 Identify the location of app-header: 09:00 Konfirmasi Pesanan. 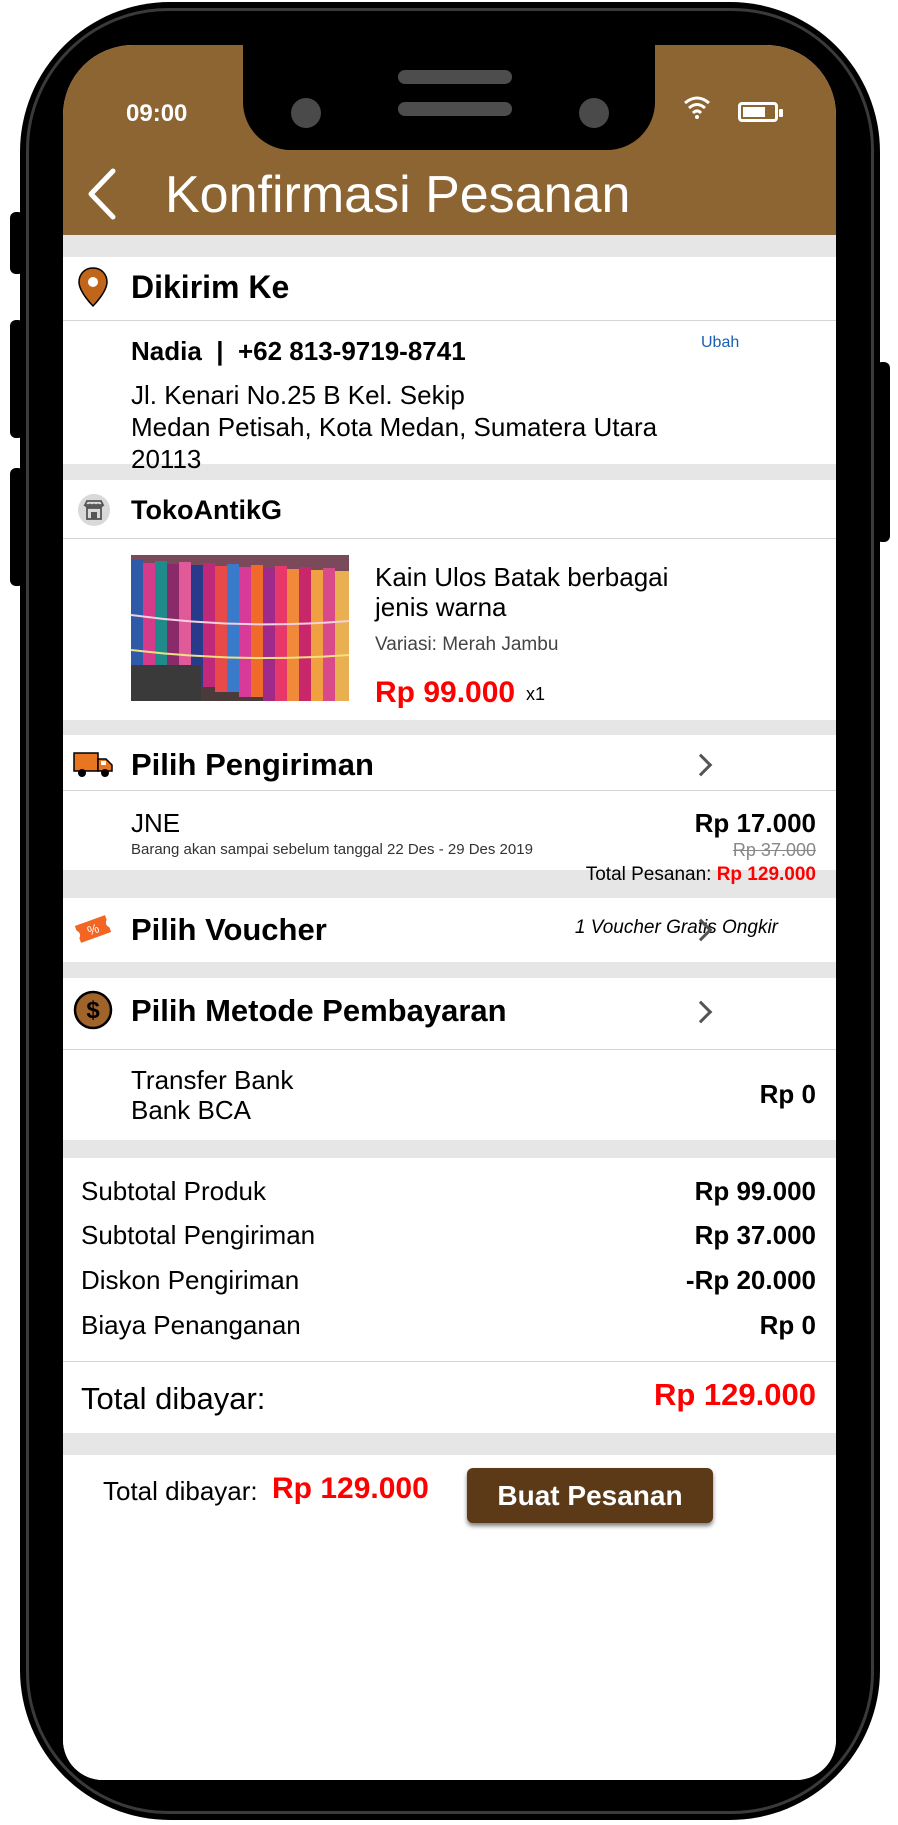
(449, 140).